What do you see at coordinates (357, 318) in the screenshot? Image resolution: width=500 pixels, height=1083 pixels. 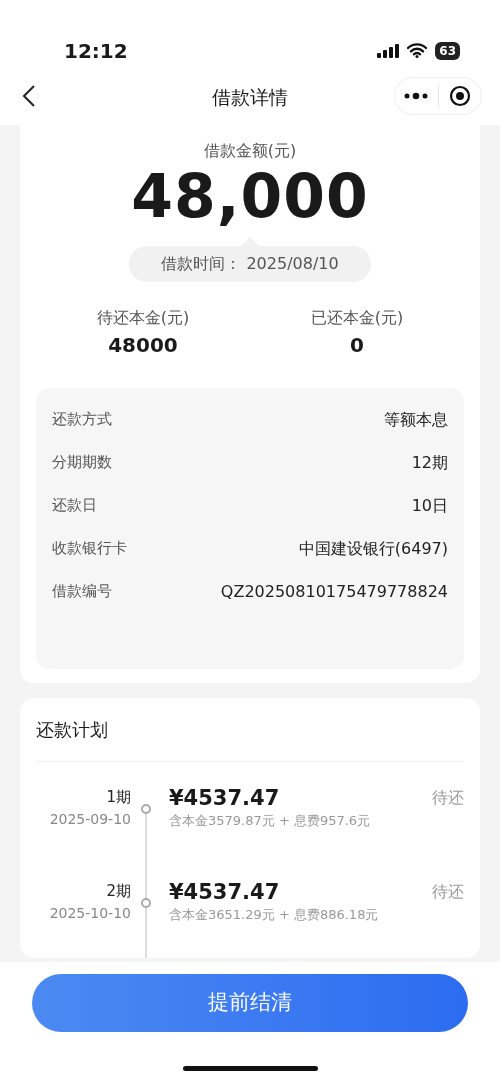 I see `stat-label: 已还本金(元)` at bounding box center [357, 318].